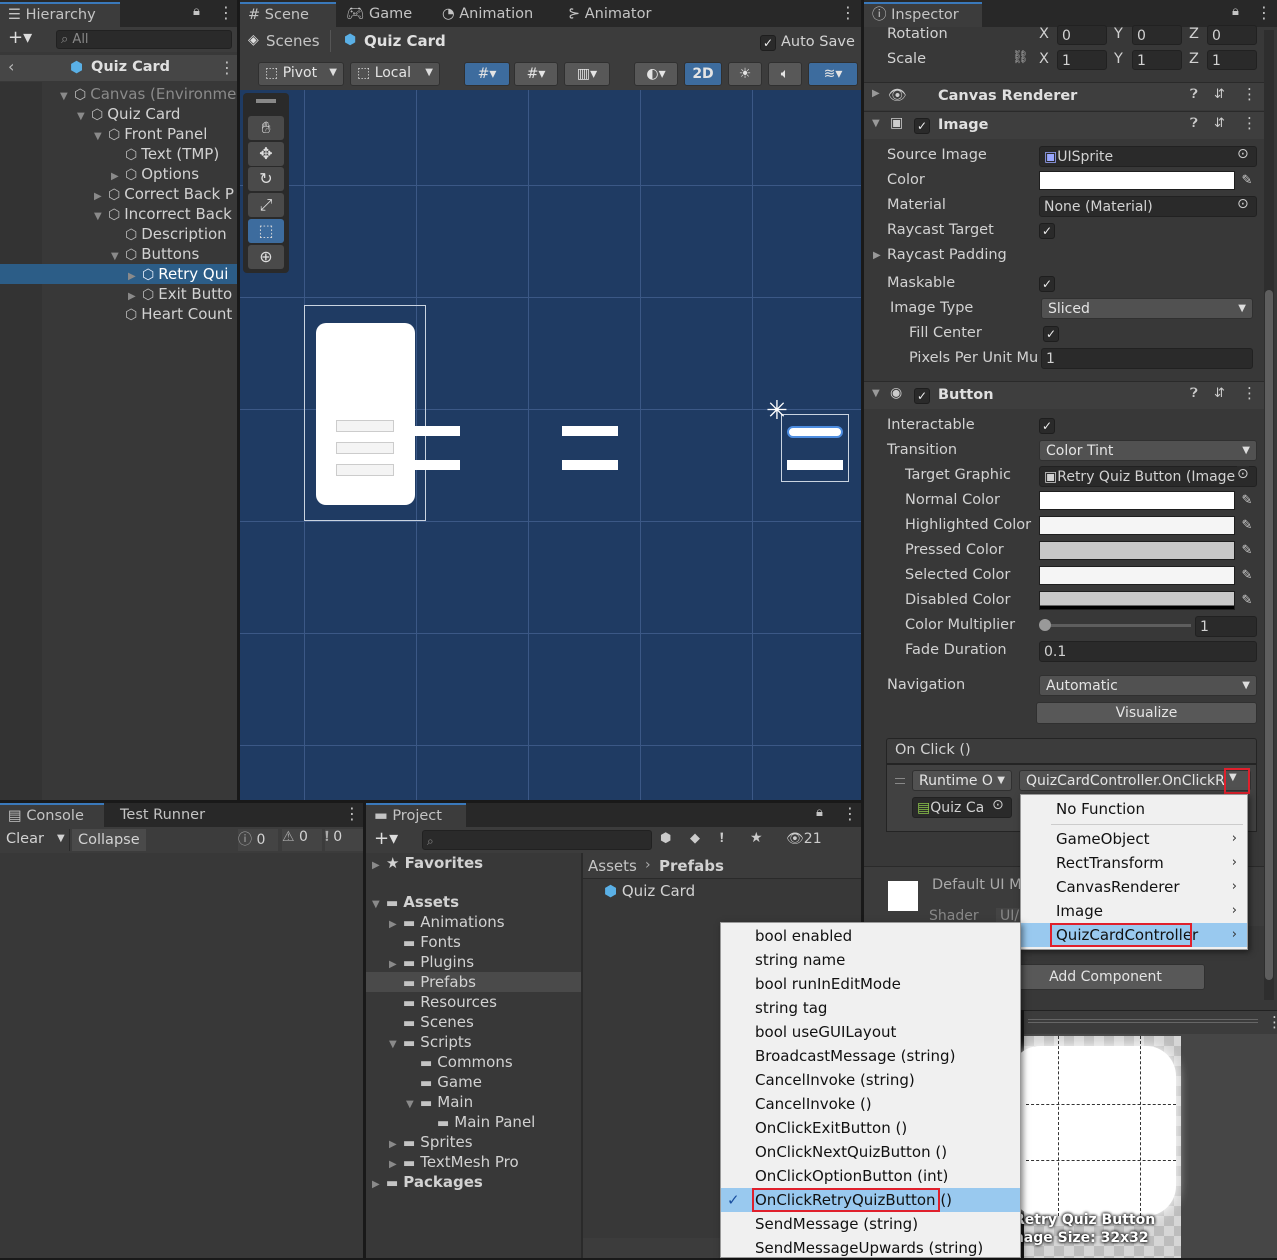 The height and width of the screenshot is (1260, 1277). I want to click on preview-menu-icon: ⋮, so click(1272, 1022).